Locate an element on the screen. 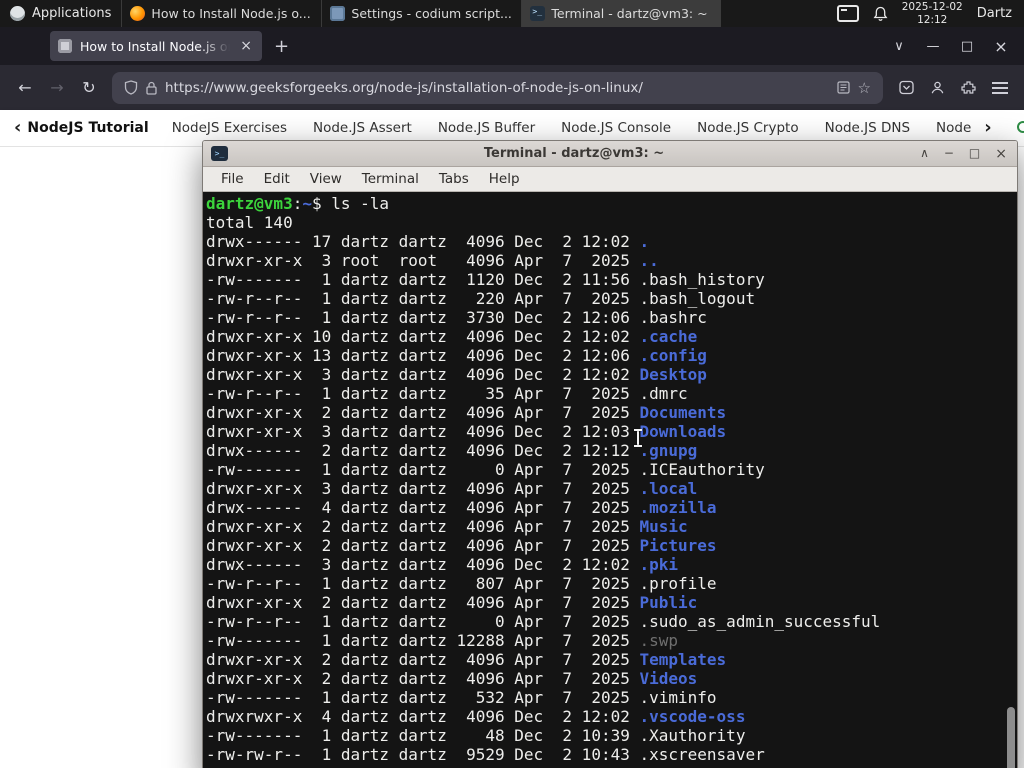 The height and width of the screenshot is (768, 1024). site-nav-chevron-right-icon: › is located at coordinates (990, 128).